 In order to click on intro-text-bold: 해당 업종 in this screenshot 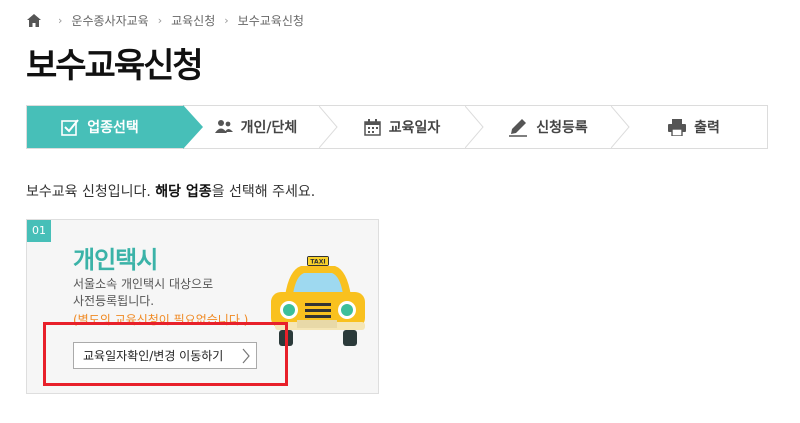, I will do `click(183, 192)`.